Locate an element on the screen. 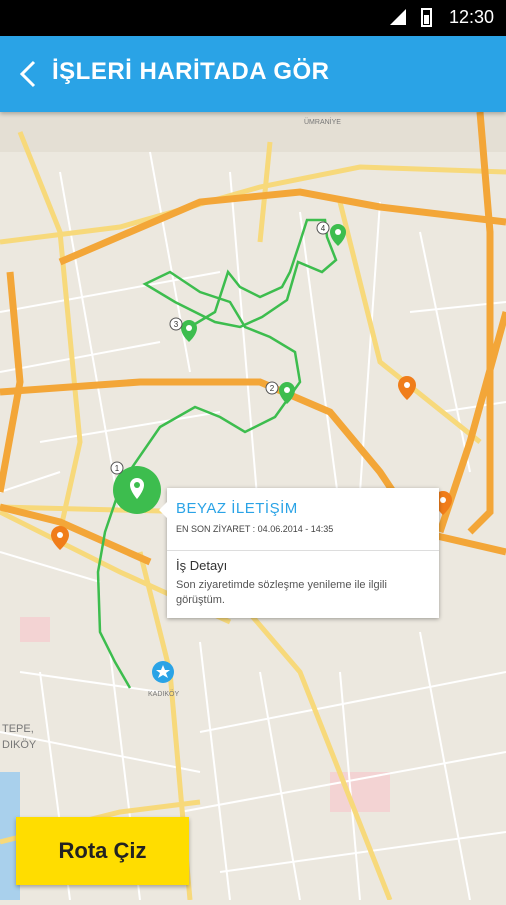 Image resolution: width=506 pixels, height=905 pixels. battery-icon is located at coordinates (426, 17).